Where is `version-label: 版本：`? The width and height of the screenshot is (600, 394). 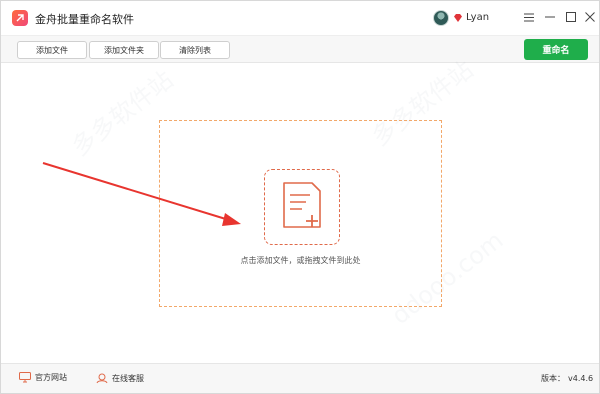
version-label: 版本： is located at coordinates (553, 378).